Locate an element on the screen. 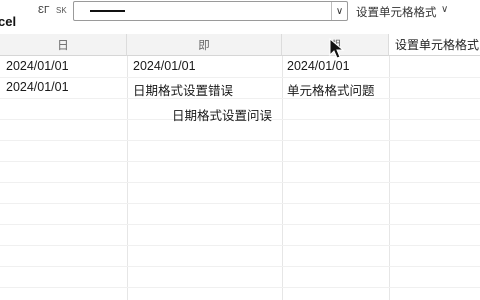 This screenshot has width=480, height=300. line-style-preview is located at coordinates (107, 11).